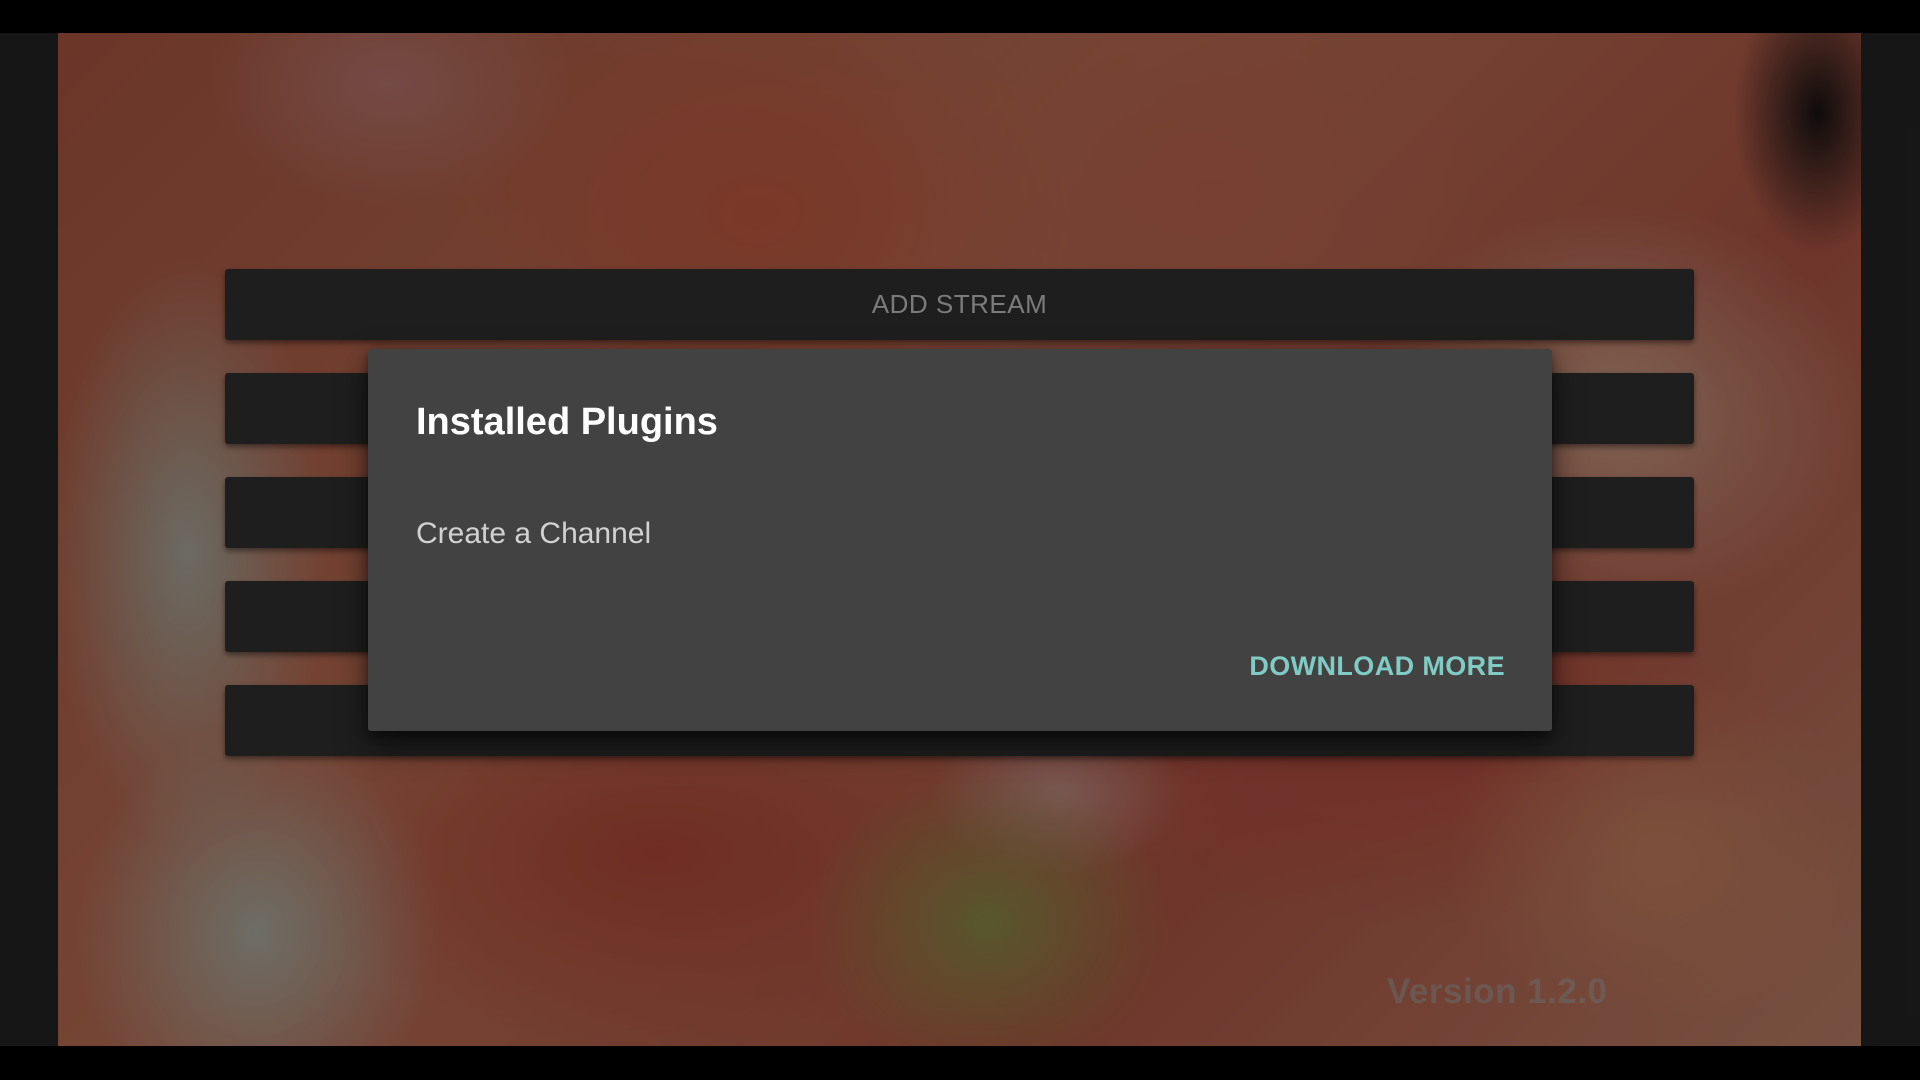 Image resolution: width=1920 pixels, height=1080 pixels. I want to click on download-more-button: DOWNLOAD MORE, so click(1377, 666).